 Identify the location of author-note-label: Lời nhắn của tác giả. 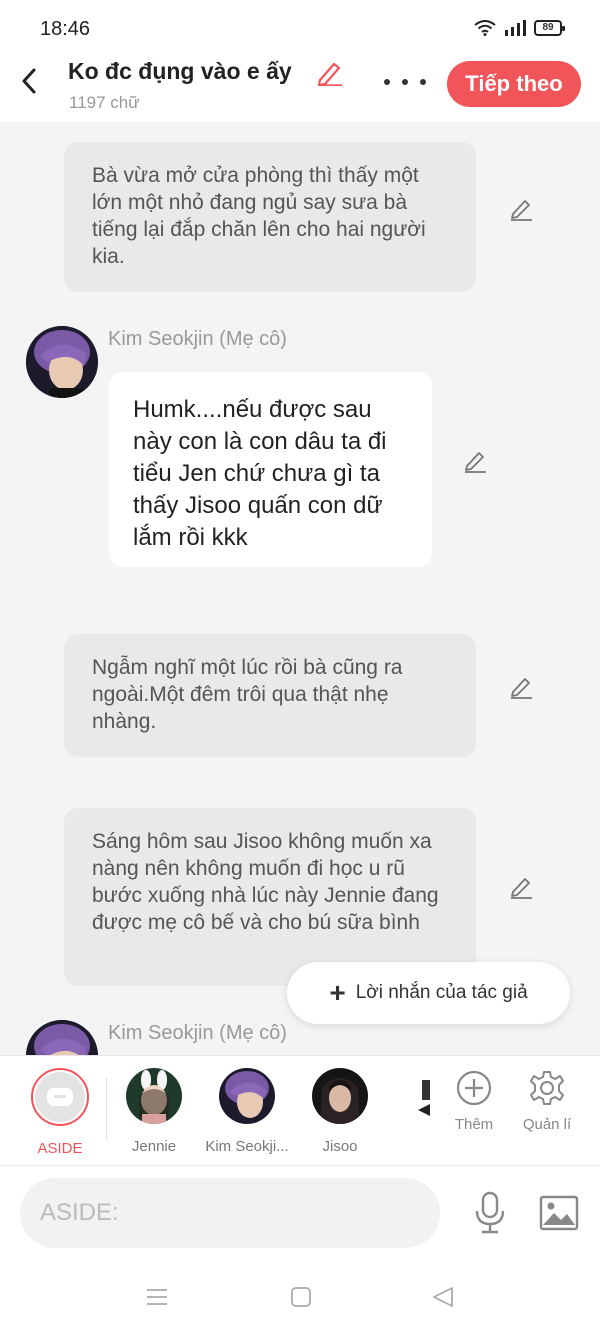
(441, 992).